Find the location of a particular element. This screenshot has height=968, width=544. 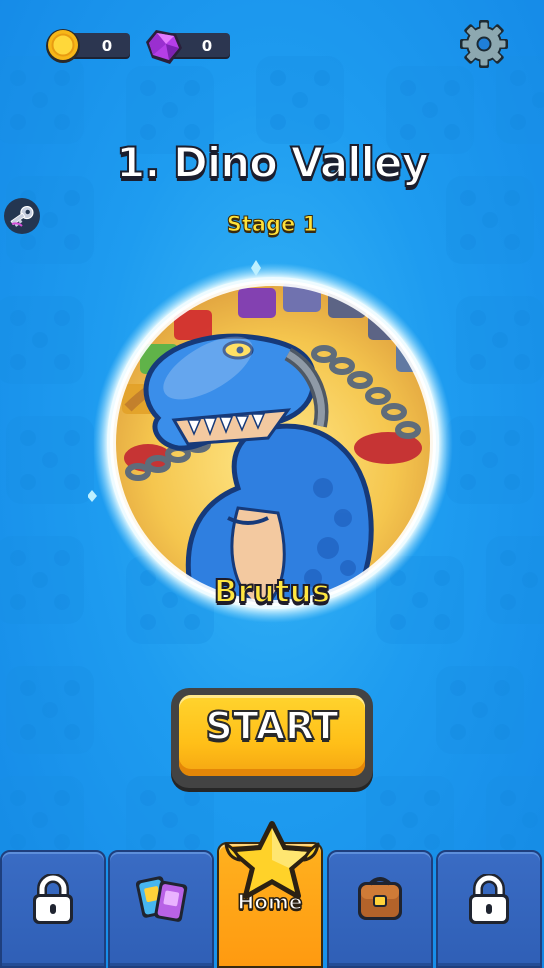

boss-name: Brutus is located at coordinates (272, 592).